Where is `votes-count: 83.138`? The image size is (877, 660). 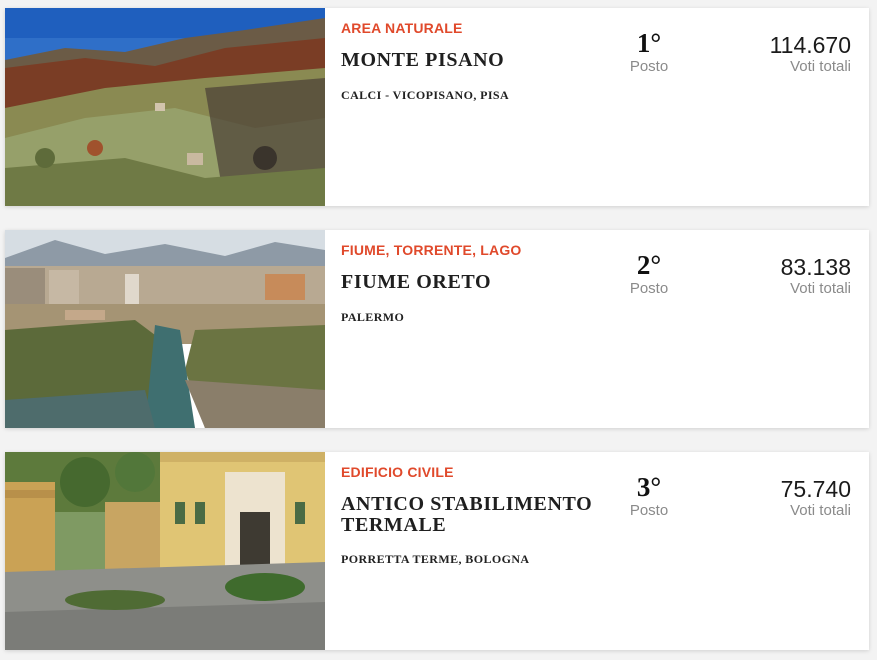
votes-count: 83.138 is located at coordinates (815, 267).